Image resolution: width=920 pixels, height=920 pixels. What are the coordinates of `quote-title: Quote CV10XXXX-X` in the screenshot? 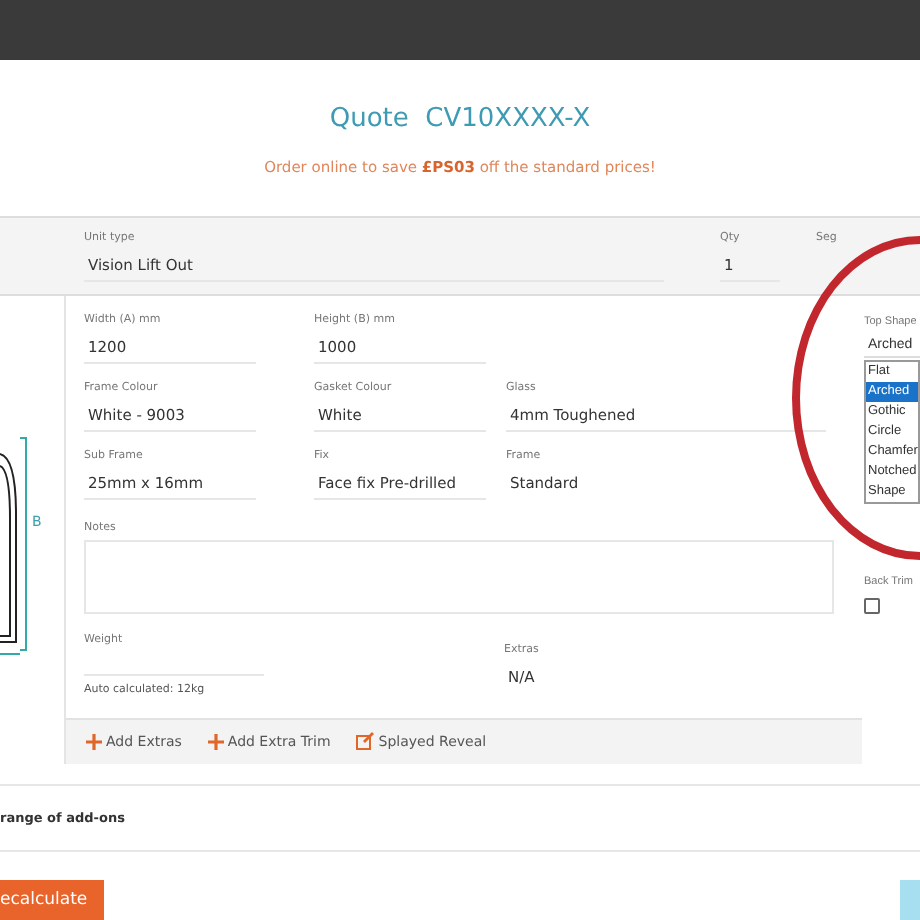 It's located at (460, 119).